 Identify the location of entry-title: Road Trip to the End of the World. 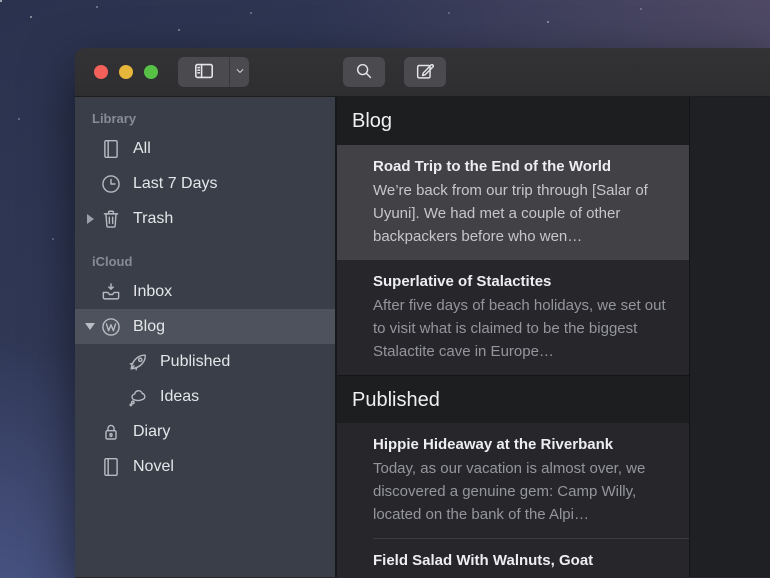
(492, 166).